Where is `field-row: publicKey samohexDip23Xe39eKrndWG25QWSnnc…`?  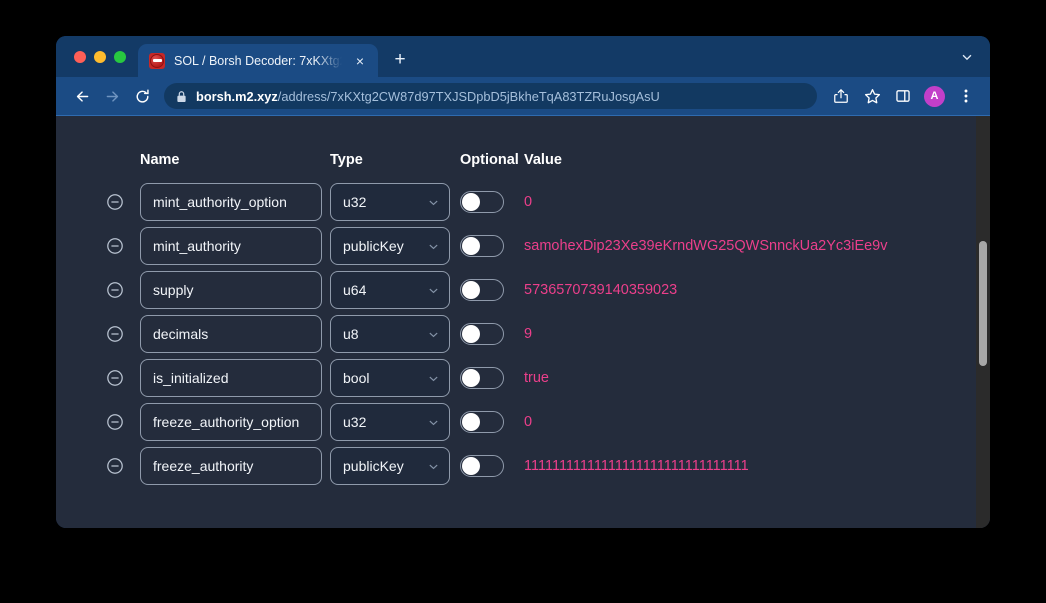 field-row: publicKey samohexDip23Xe39eKrndWG25QWSnnc… is located at coordinates (541, 246).